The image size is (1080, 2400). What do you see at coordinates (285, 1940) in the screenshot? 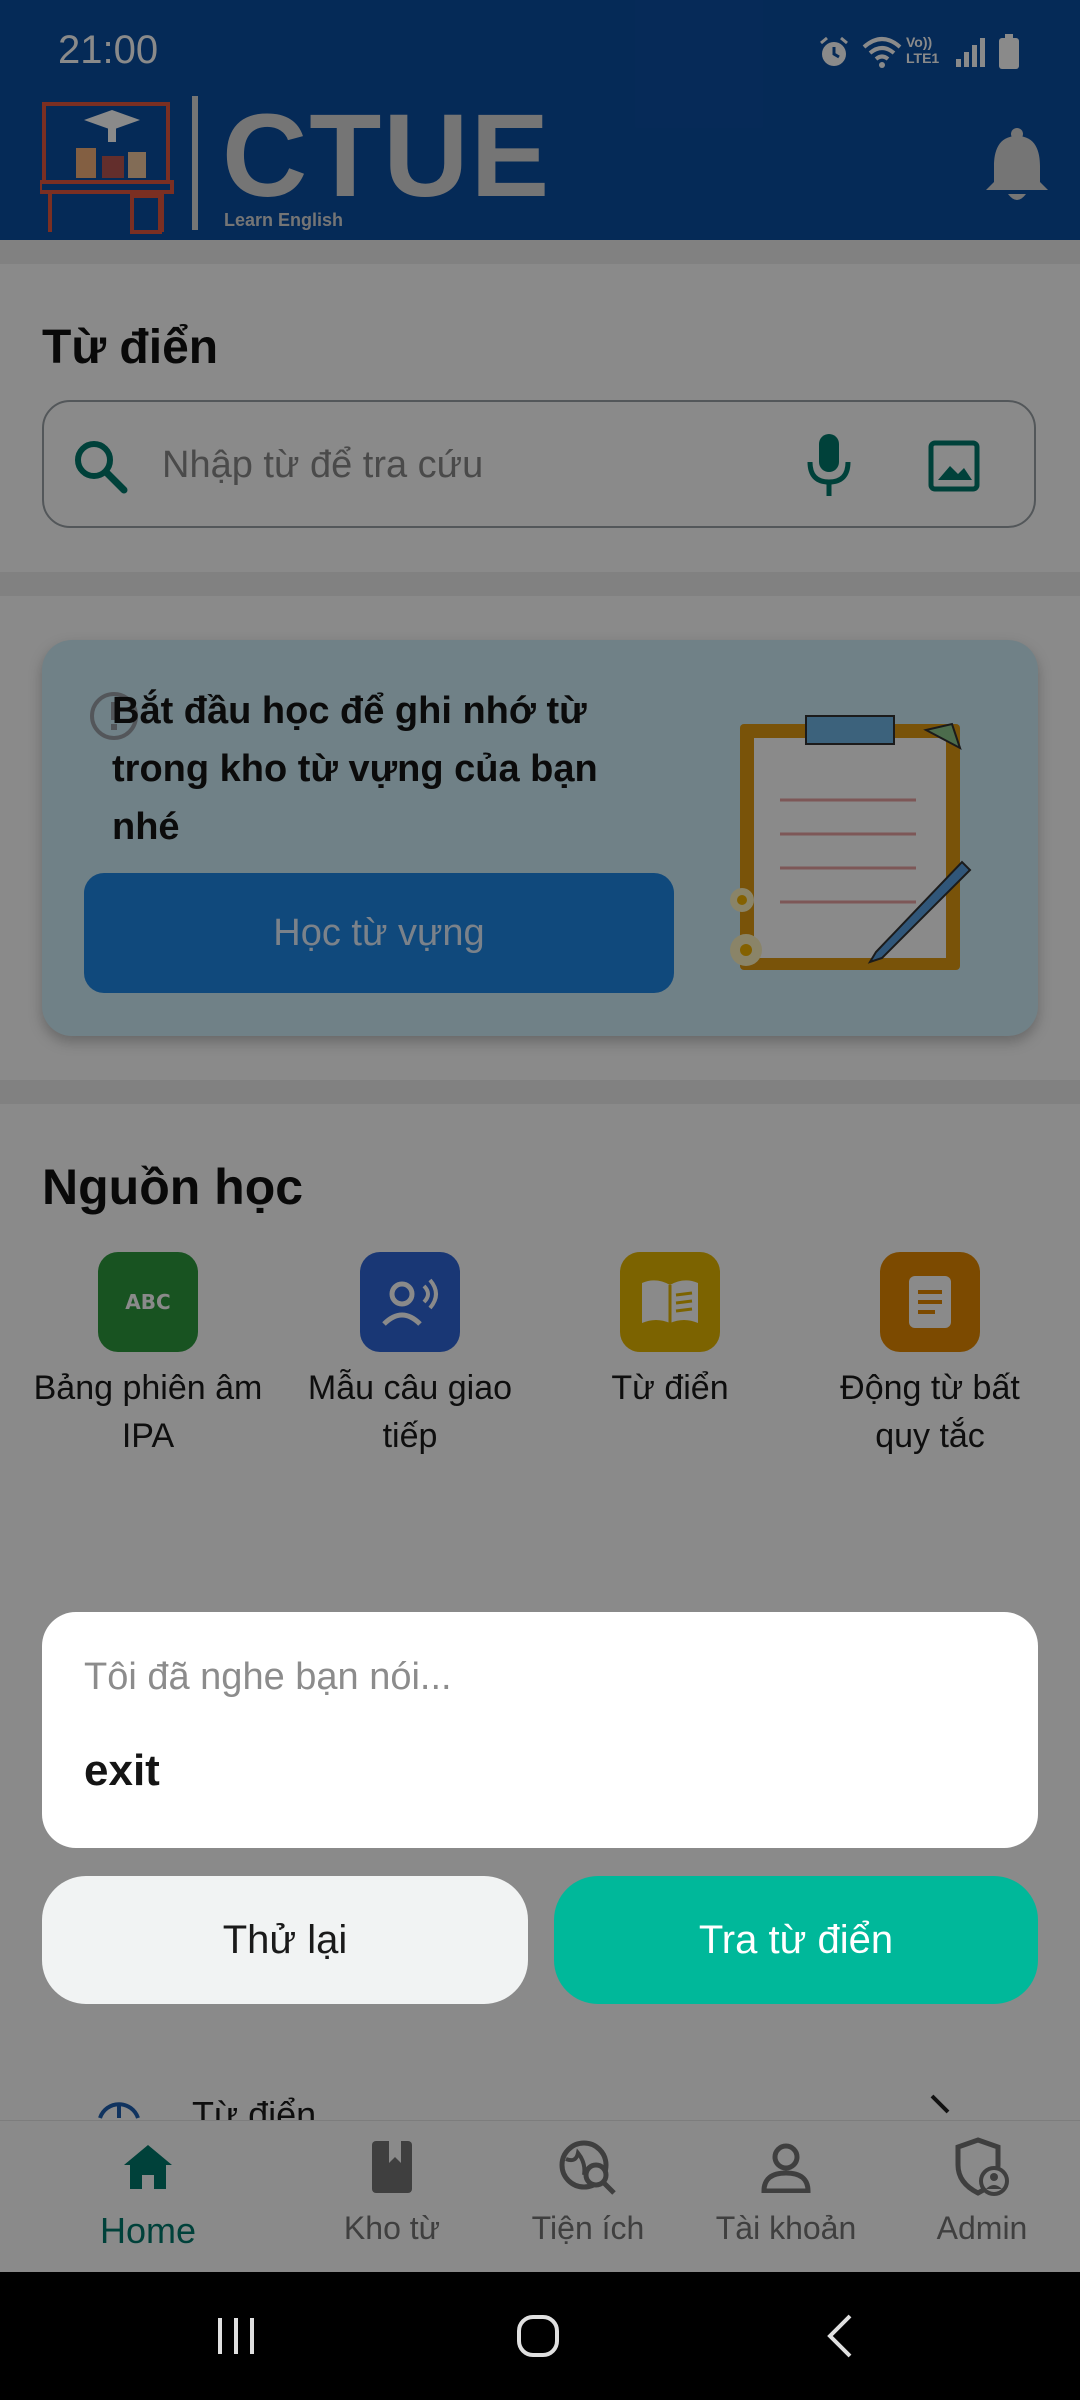
I see `retry-button: Thử lại` at bounding box center [285, 1940].